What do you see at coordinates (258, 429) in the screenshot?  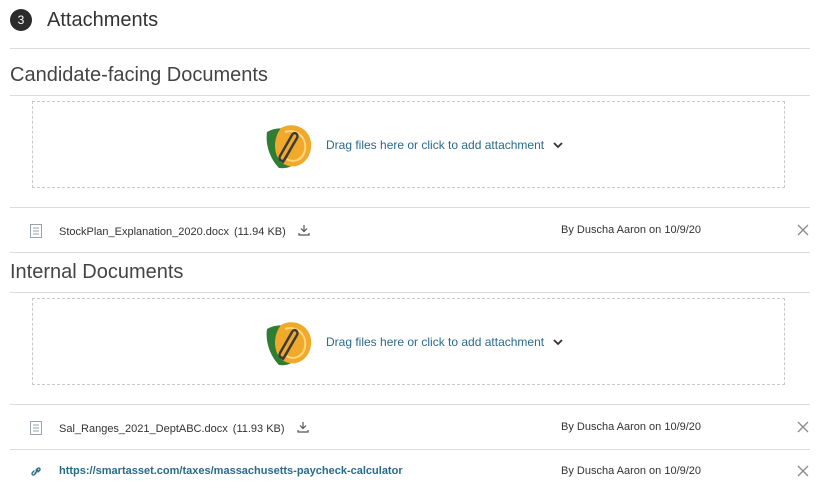 I see `file-size: (11.93 KB)` at bounding box center [258, 429].